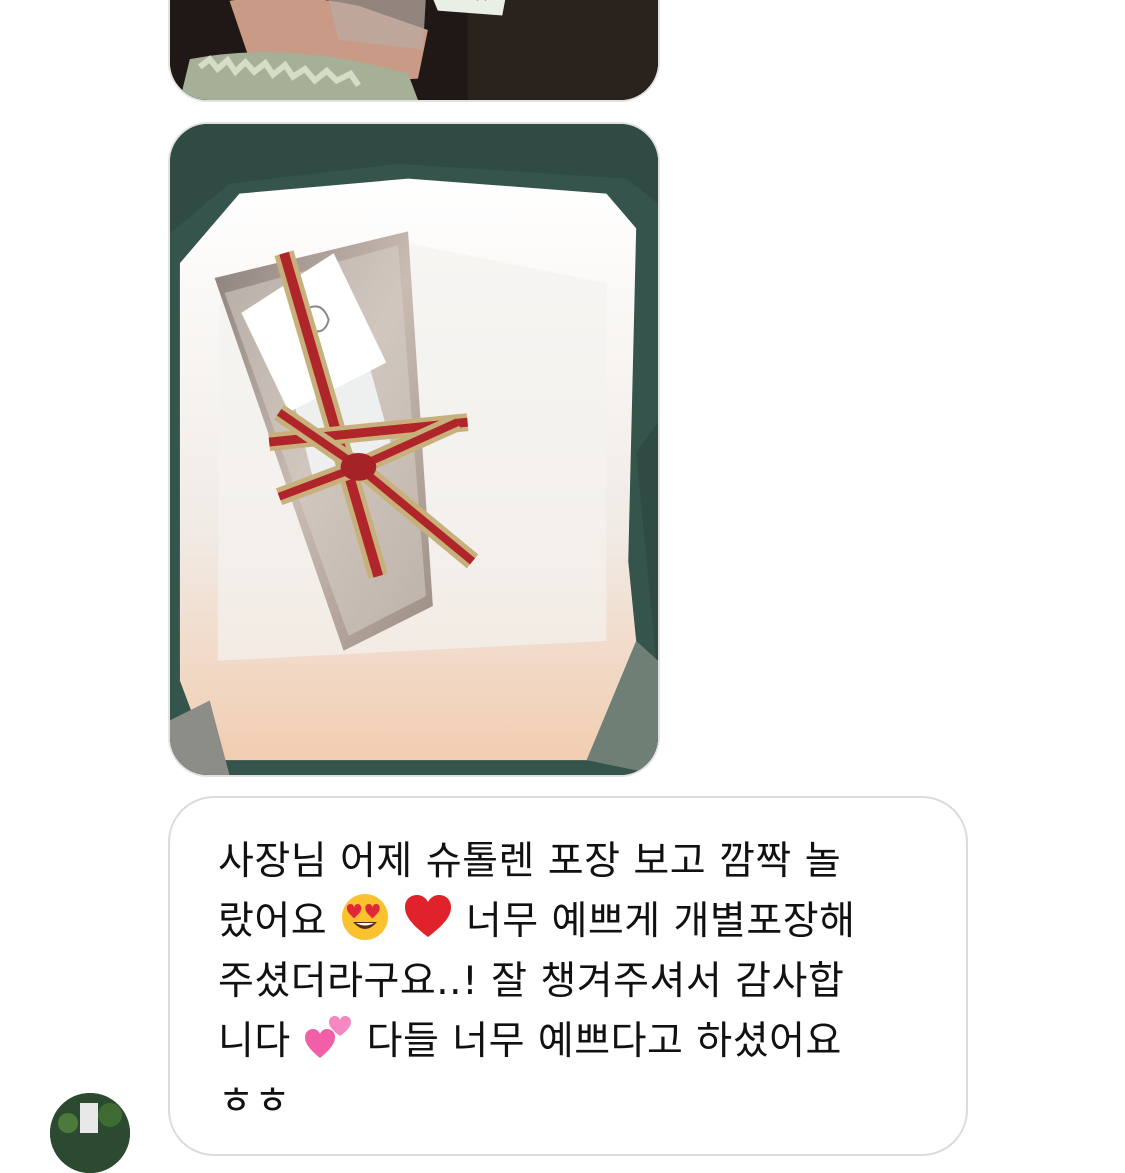 This screenshot has height=1173, width=1125. Describe the element at coordinates (604, 1041) in the screenshot. I see `message-text-4b: 다들 너무 예쁘다고 하셨어요` at that location.